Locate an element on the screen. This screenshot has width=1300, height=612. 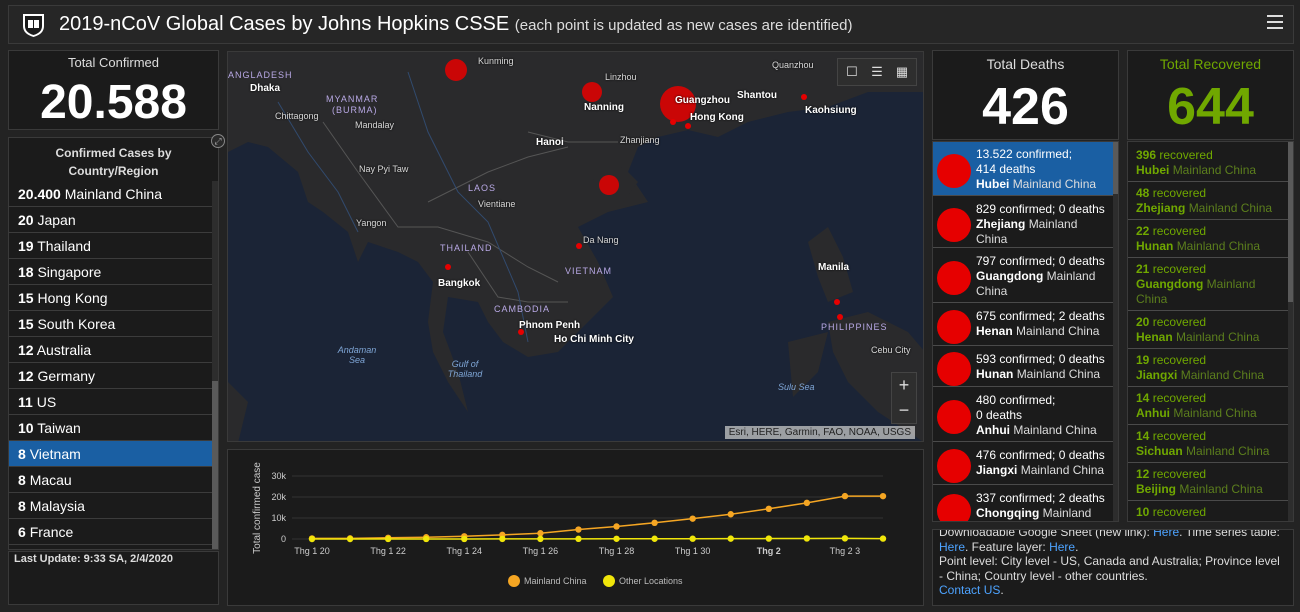
chart-xtick-label: Thg 2 3 is located at coordinates (845, 551).